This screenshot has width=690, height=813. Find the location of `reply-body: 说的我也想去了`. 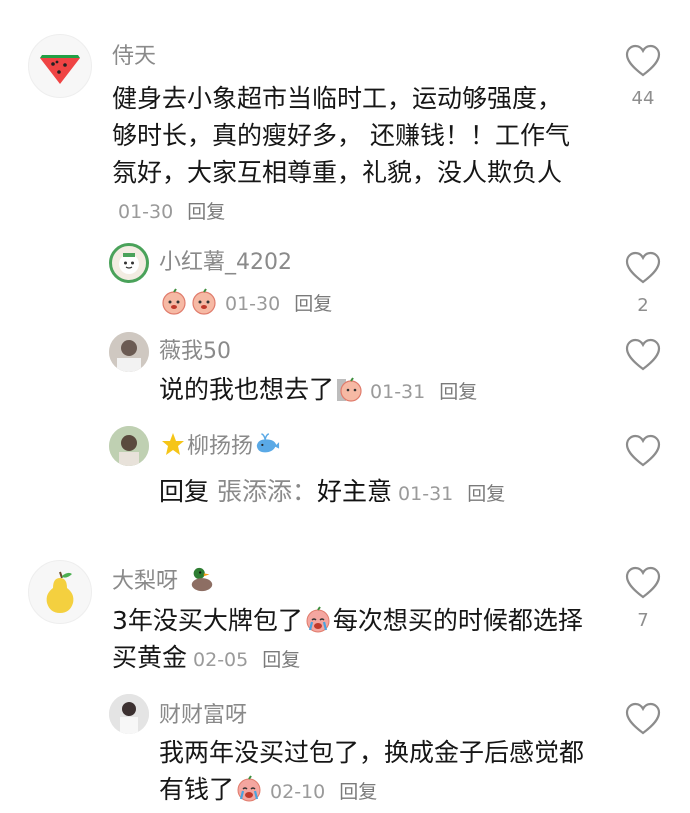

reply-body: 说的我也想去了 is located at coordinates (247, 389).